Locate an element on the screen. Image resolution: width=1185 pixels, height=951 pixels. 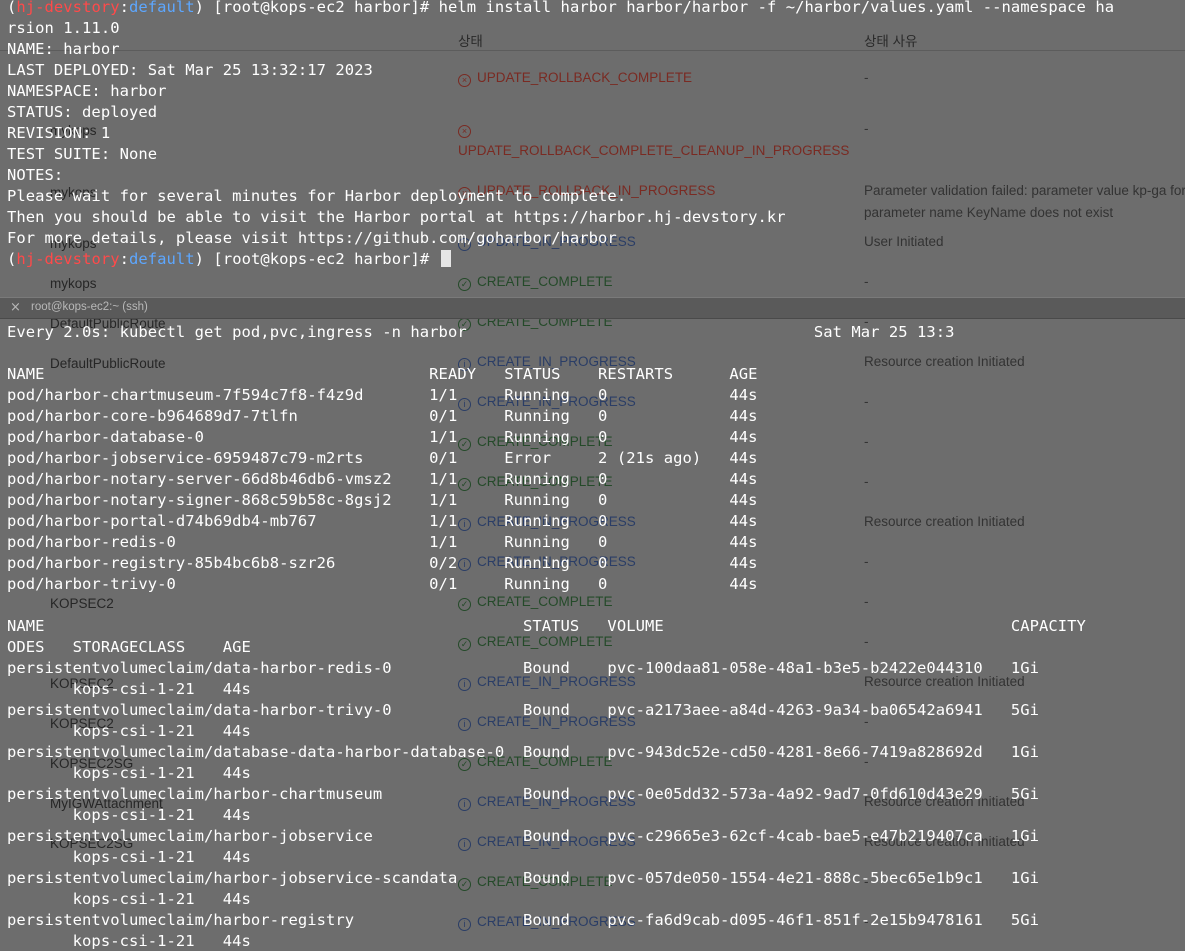
terminal-text: NOTES: is located at coordinates (35, 175).